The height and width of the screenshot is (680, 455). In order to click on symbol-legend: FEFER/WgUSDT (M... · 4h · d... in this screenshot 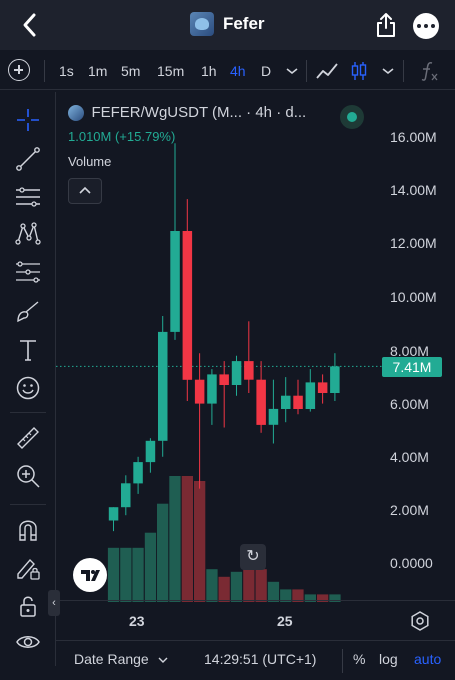, I will do `click(187, 114)`.